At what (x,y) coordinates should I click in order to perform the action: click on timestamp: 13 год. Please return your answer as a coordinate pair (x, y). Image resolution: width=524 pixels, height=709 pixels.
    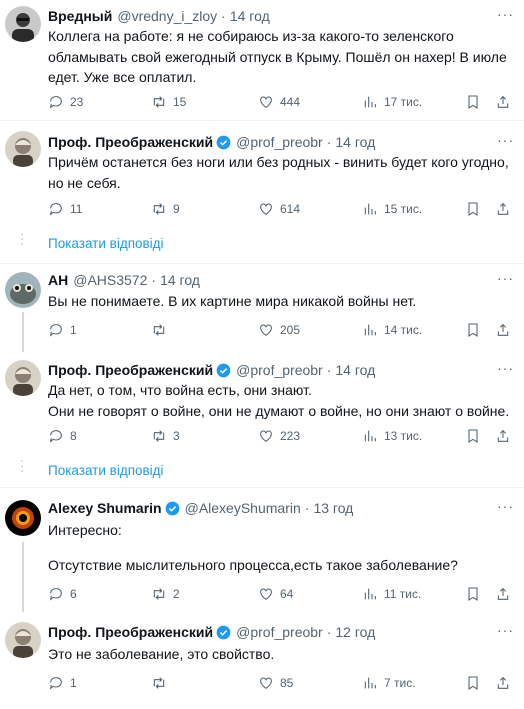
    Looking at the image, I should click on (333, 508).